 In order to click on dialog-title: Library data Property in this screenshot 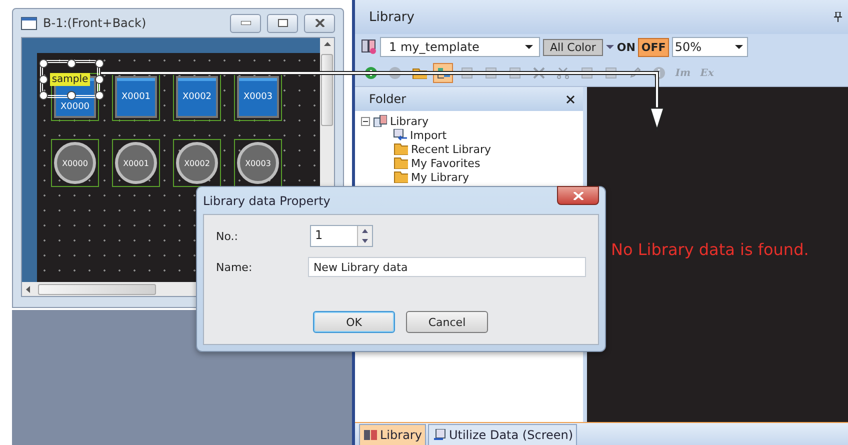, I will do `click(267, 201)`.